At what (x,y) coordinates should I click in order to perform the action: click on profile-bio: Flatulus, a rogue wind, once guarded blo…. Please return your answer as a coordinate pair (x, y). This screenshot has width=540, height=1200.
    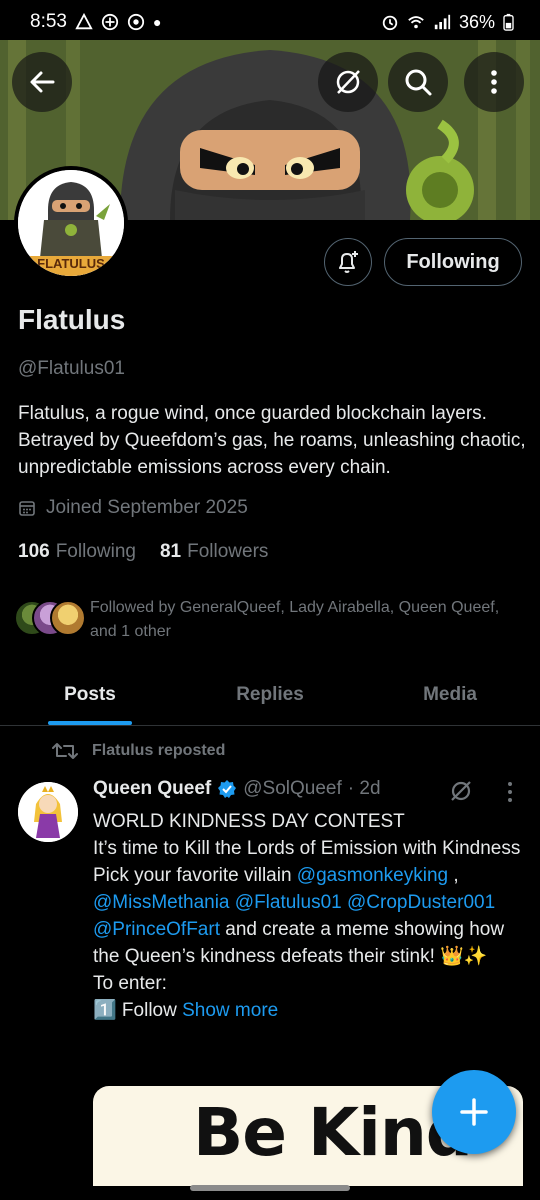
    Looking at the image, I should click on (272, 440).